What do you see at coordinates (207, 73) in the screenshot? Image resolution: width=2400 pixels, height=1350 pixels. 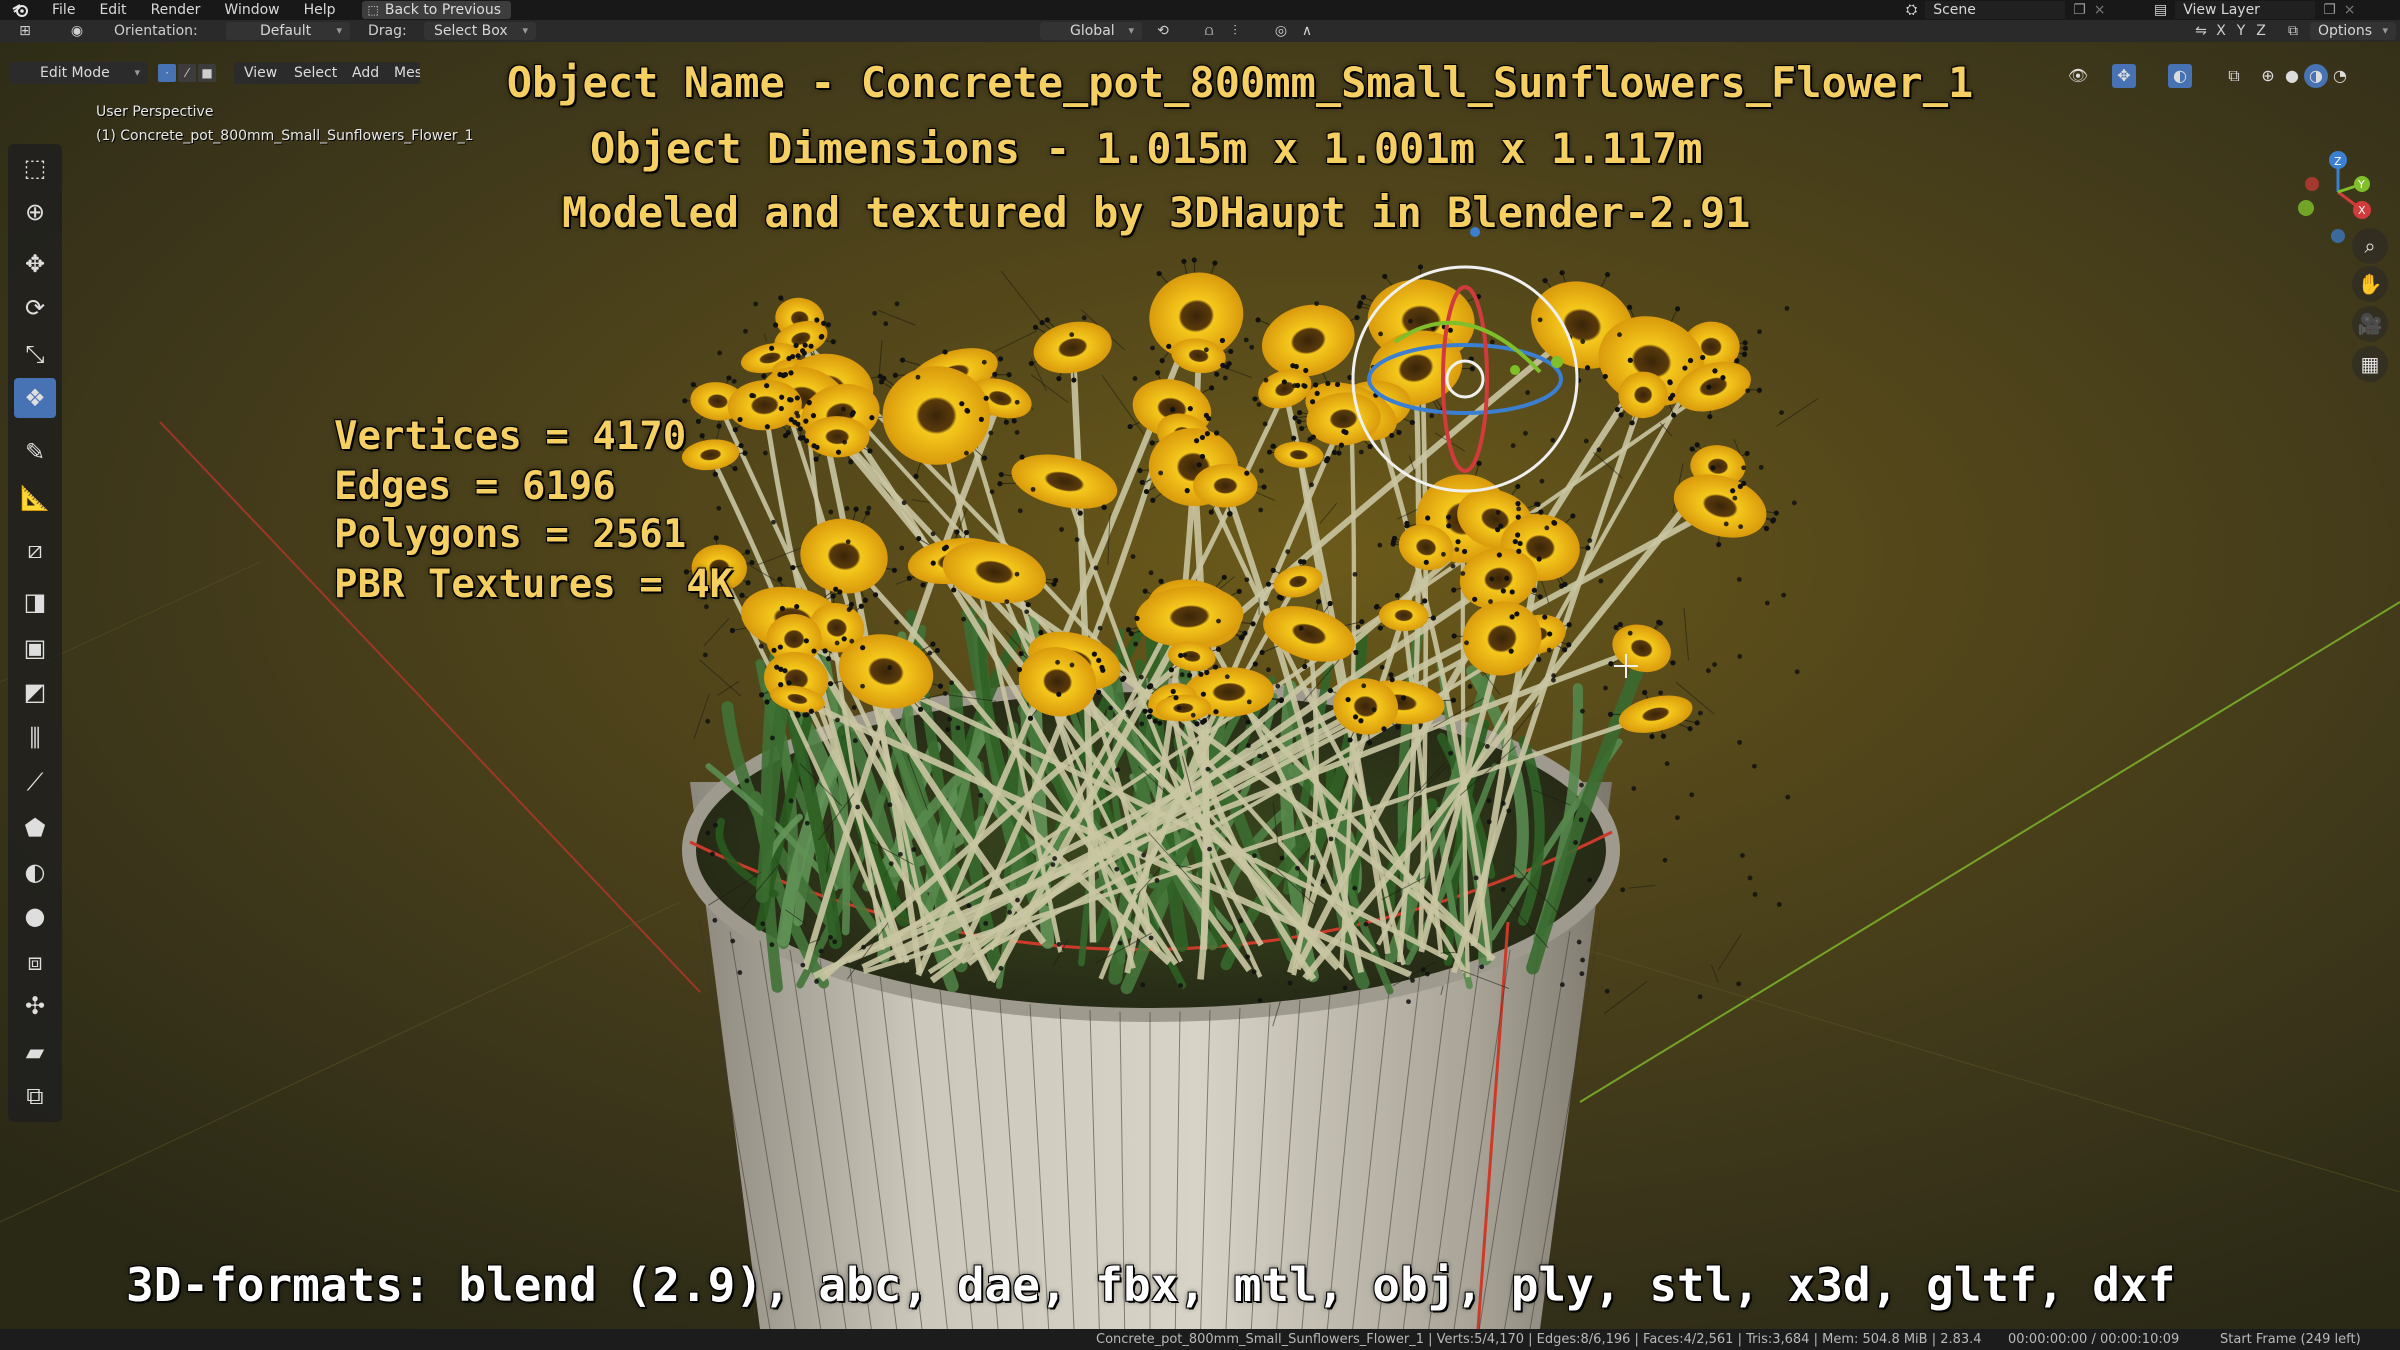 I see `face-select-icon: ■` at bounding box center [207, 73].